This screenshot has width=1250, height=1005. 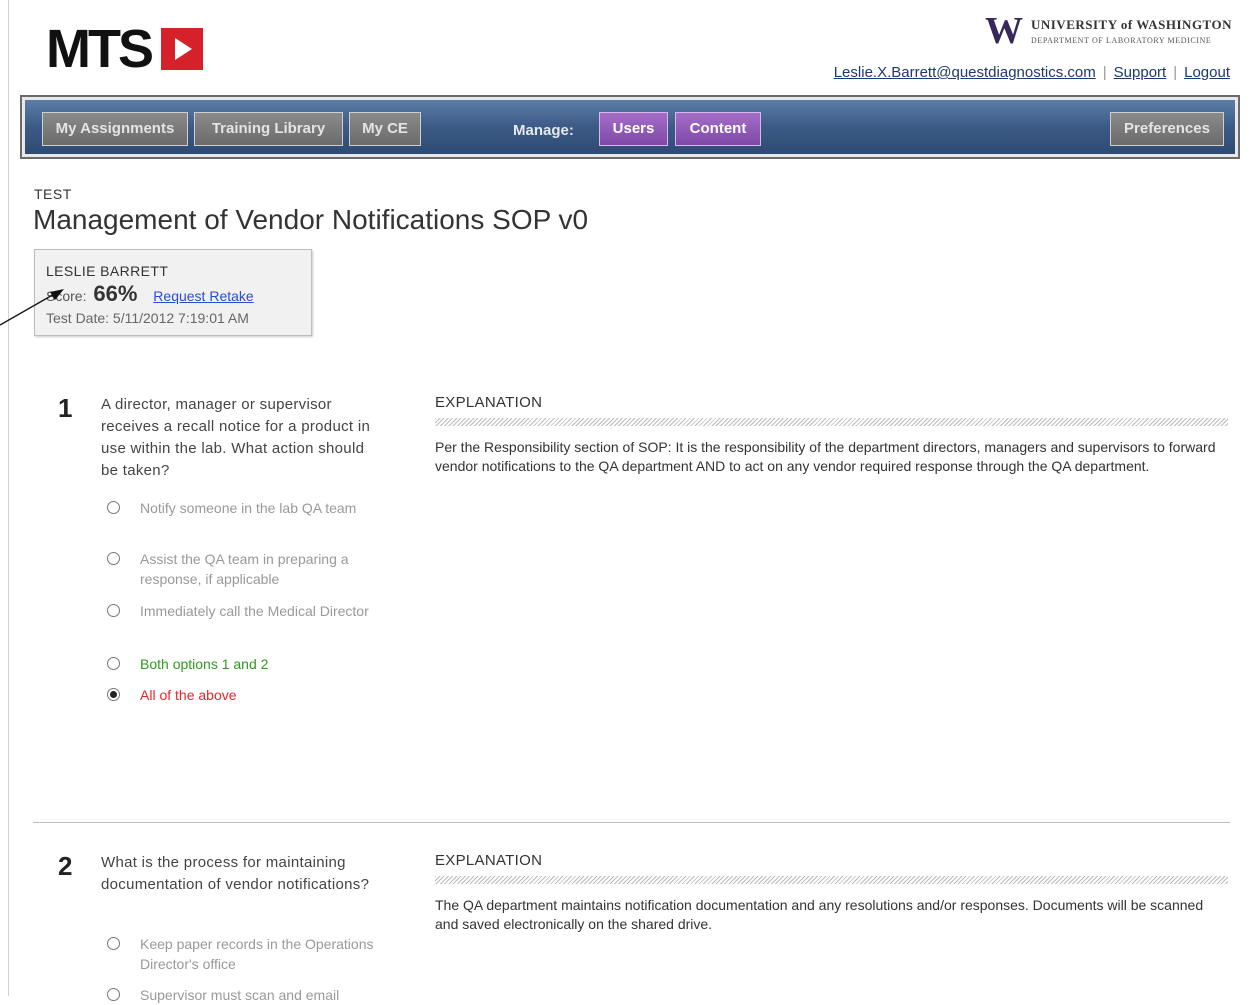 What do you see at coordinates (188, 695) in the screenshot?
I see `answer-option-label: All of the above` at bounding box center [188, 695].